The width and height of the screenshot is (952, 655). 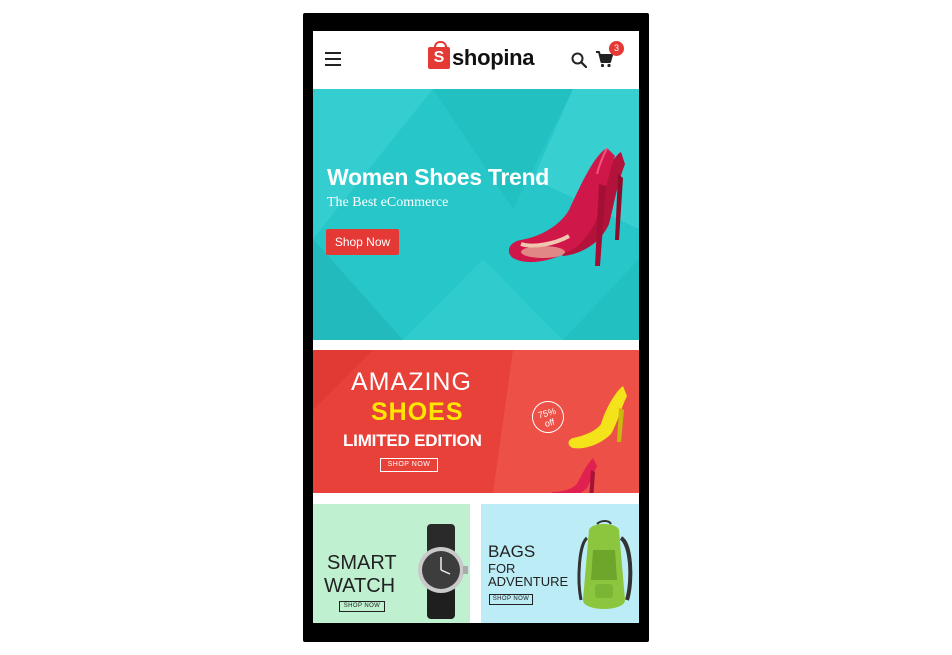 I want to click on banner-shop-now-button: SHOP NOW, so click(x=409, y=465).